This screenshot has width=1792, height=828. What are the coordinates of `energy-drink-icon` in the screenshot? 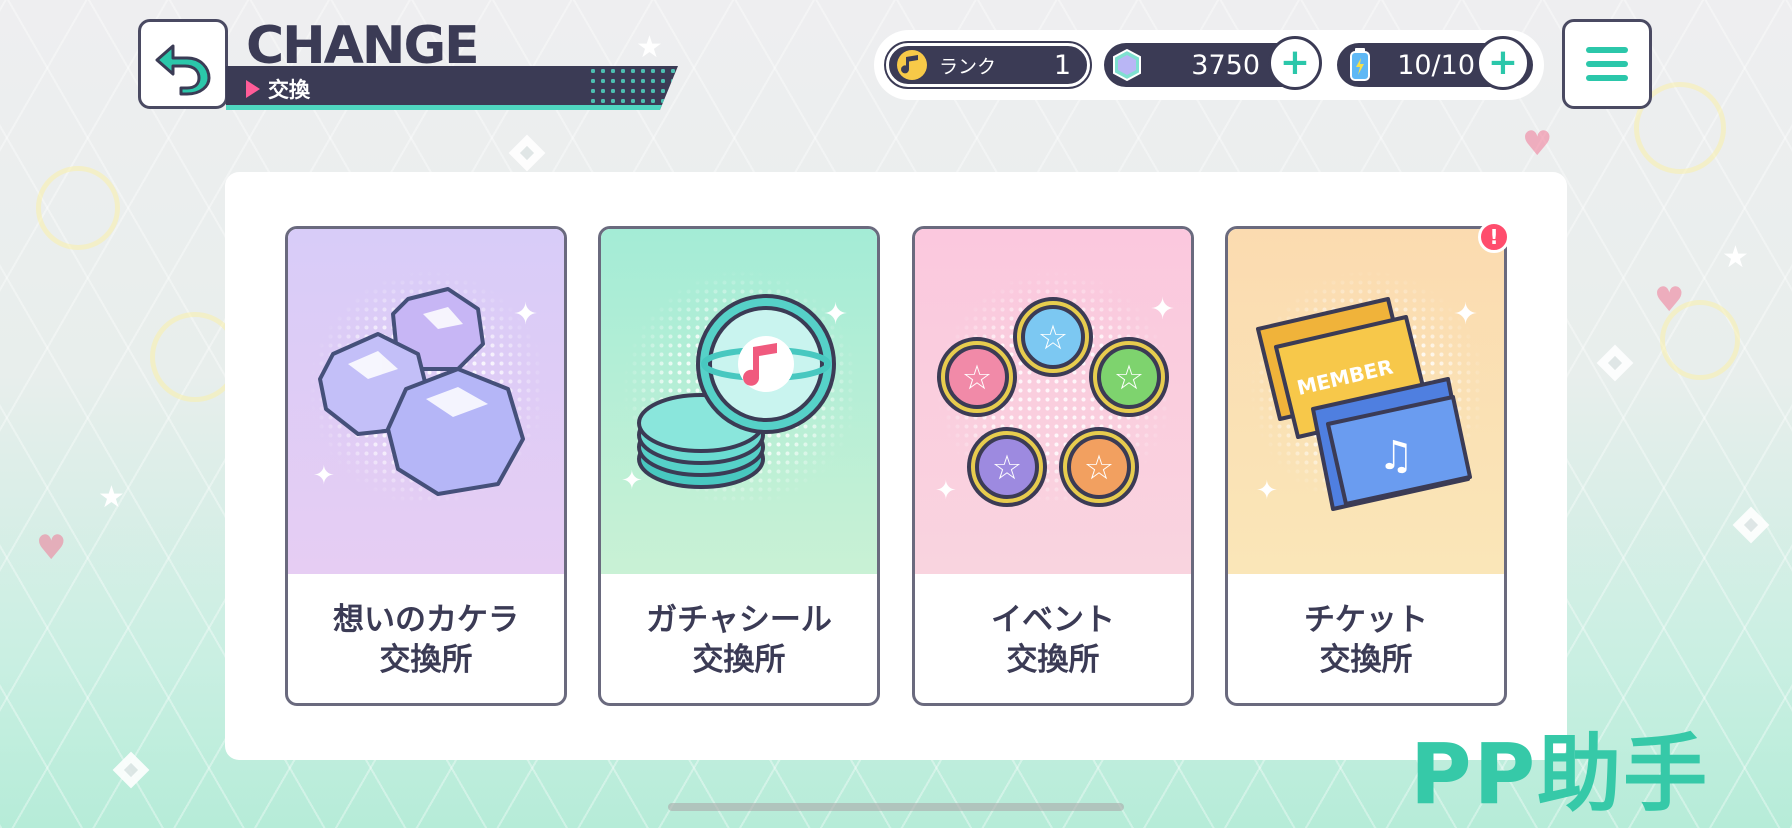 It's located at (1360, 65).